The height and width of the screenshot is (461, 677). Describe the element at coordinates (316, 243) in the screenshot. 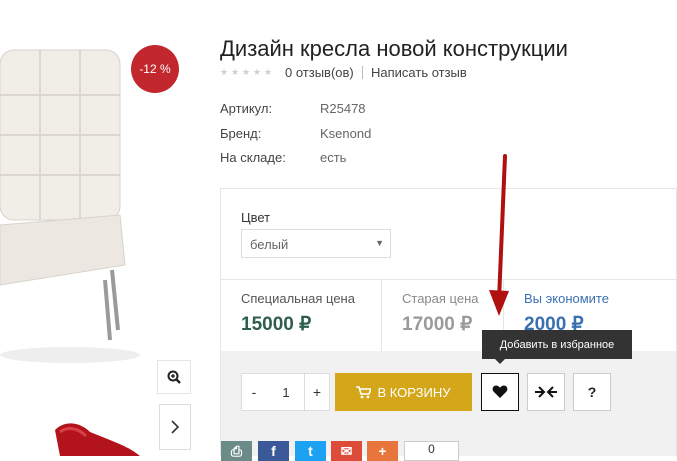

I see `color-select: белый ▼` at that location.